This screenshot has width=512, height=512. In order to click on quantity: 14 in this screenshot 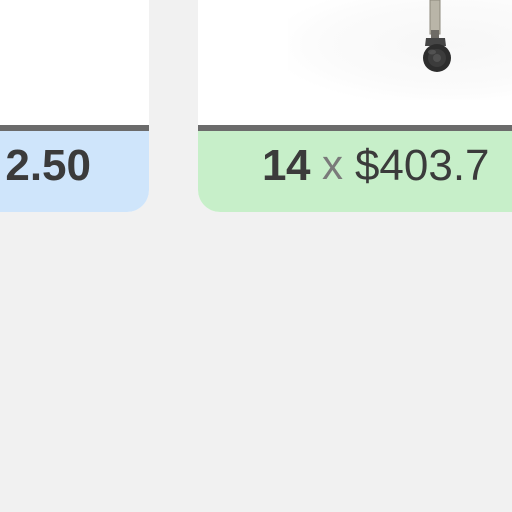, I will do `click(286, 165)`.